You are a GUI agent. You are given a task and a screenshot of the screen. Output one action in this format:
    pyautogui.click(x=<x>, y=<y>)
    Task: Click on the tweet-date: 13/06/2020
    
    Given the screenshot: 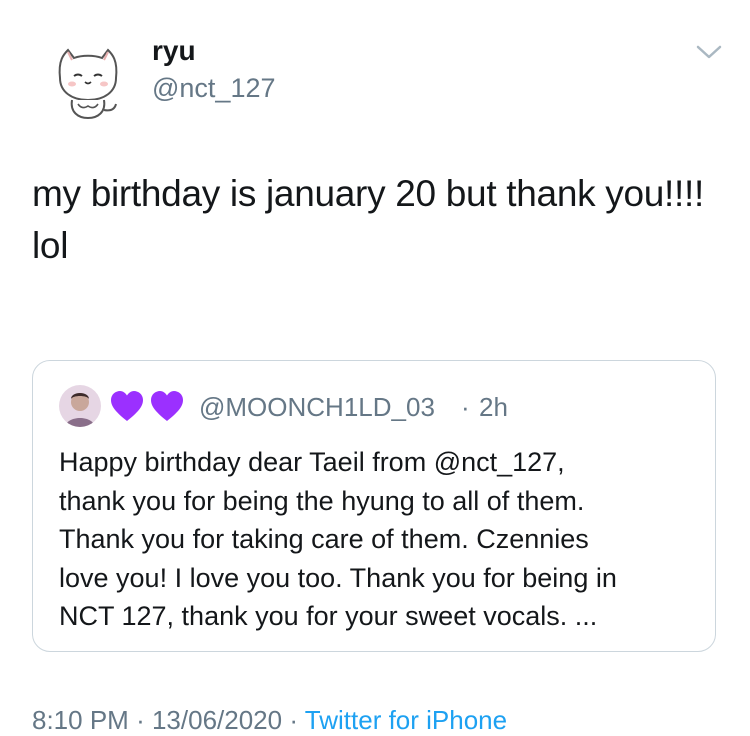 What is the action you would take?
    pyautogui.click(x=217, y=720)
    